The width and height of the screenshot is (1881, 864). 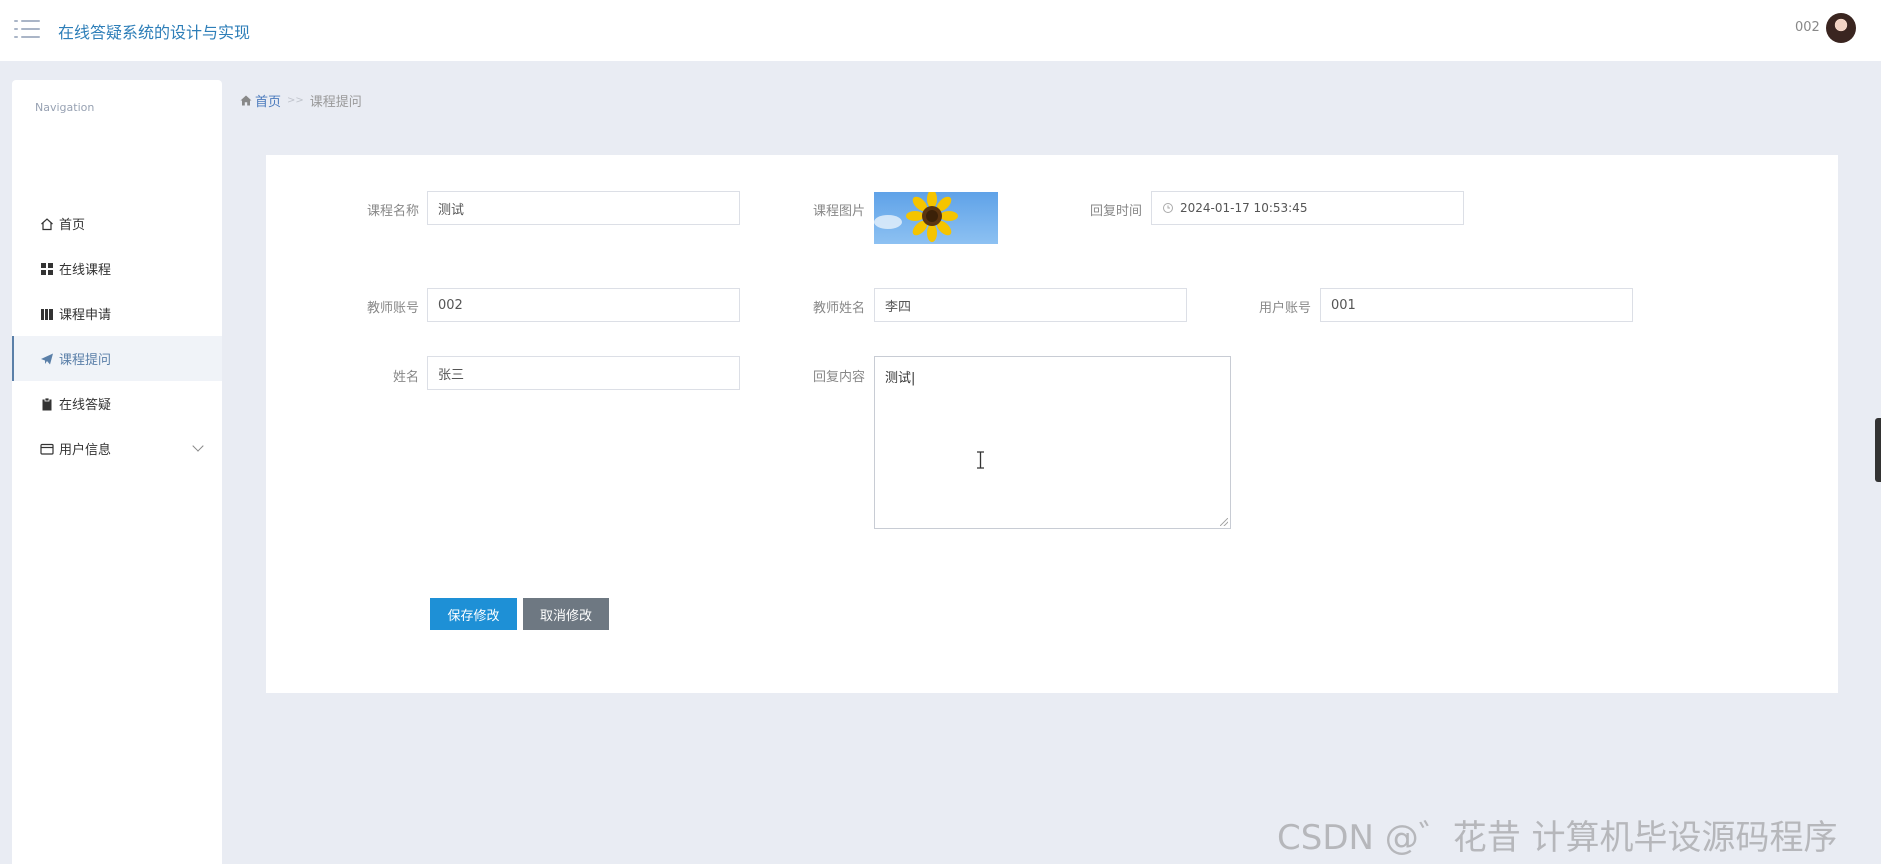 I want to click on user-account-label: 用户账号, so click(x=1284, y=308).